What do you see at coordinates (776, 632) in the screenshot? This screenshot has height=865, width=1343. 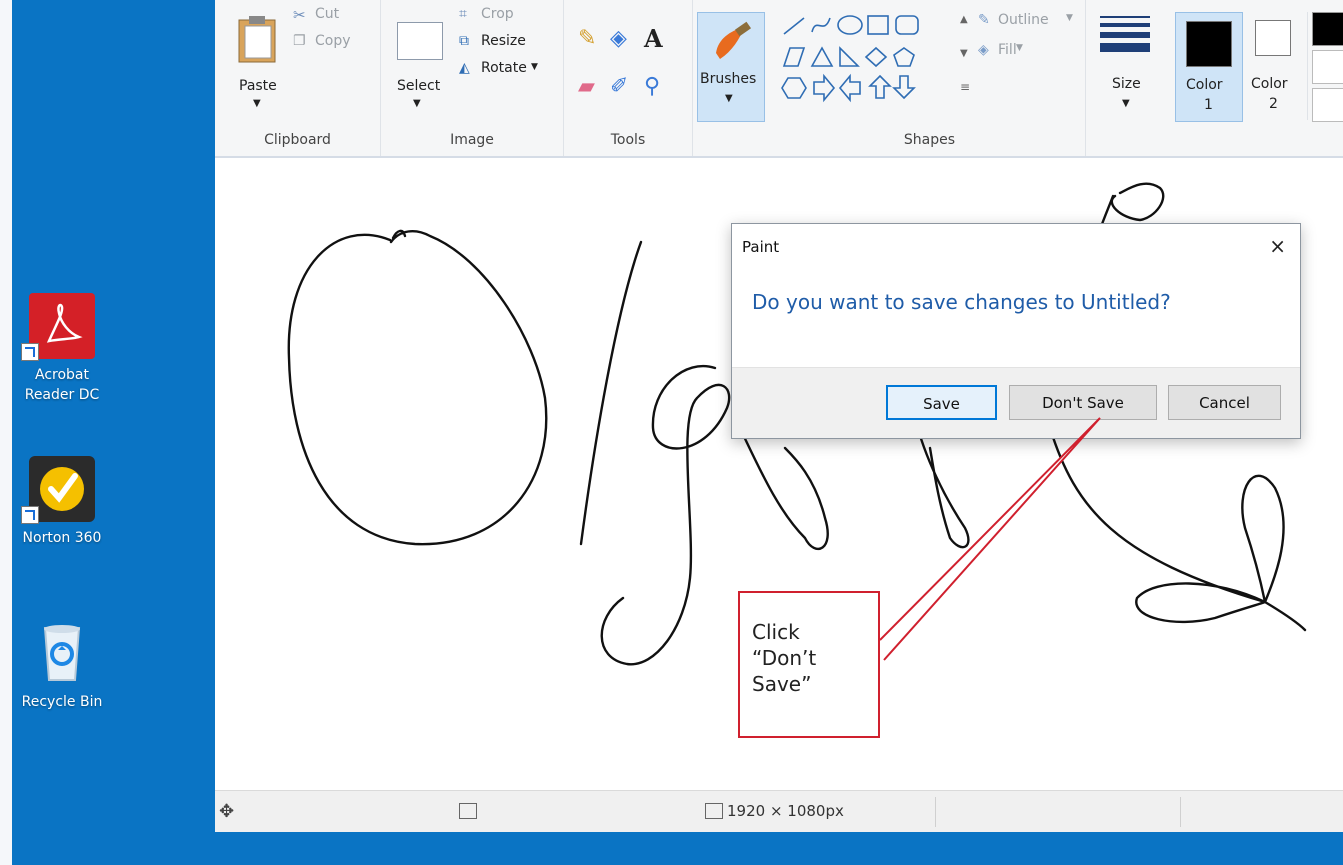 I see `callout-text: Click` at bounding box center [776, 632].